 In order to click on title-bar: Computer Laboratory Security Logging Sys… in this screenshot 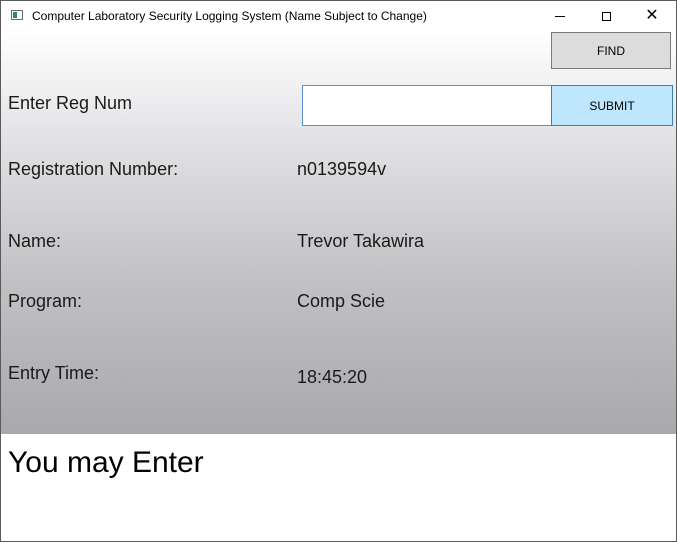, I will do `click(338, 16)`.